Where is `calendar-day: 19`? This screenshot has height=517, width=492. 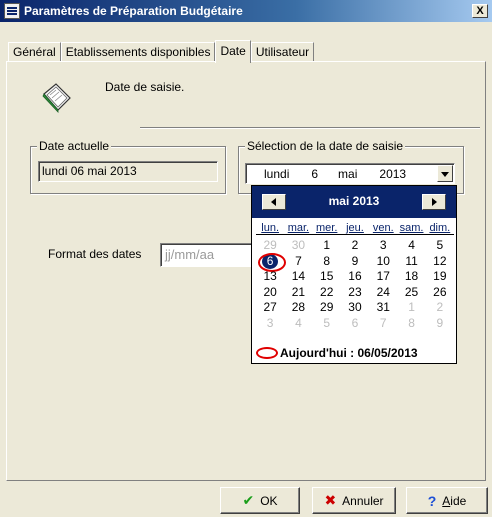
calendar-day: 19 is located at coordinates (440, 277).